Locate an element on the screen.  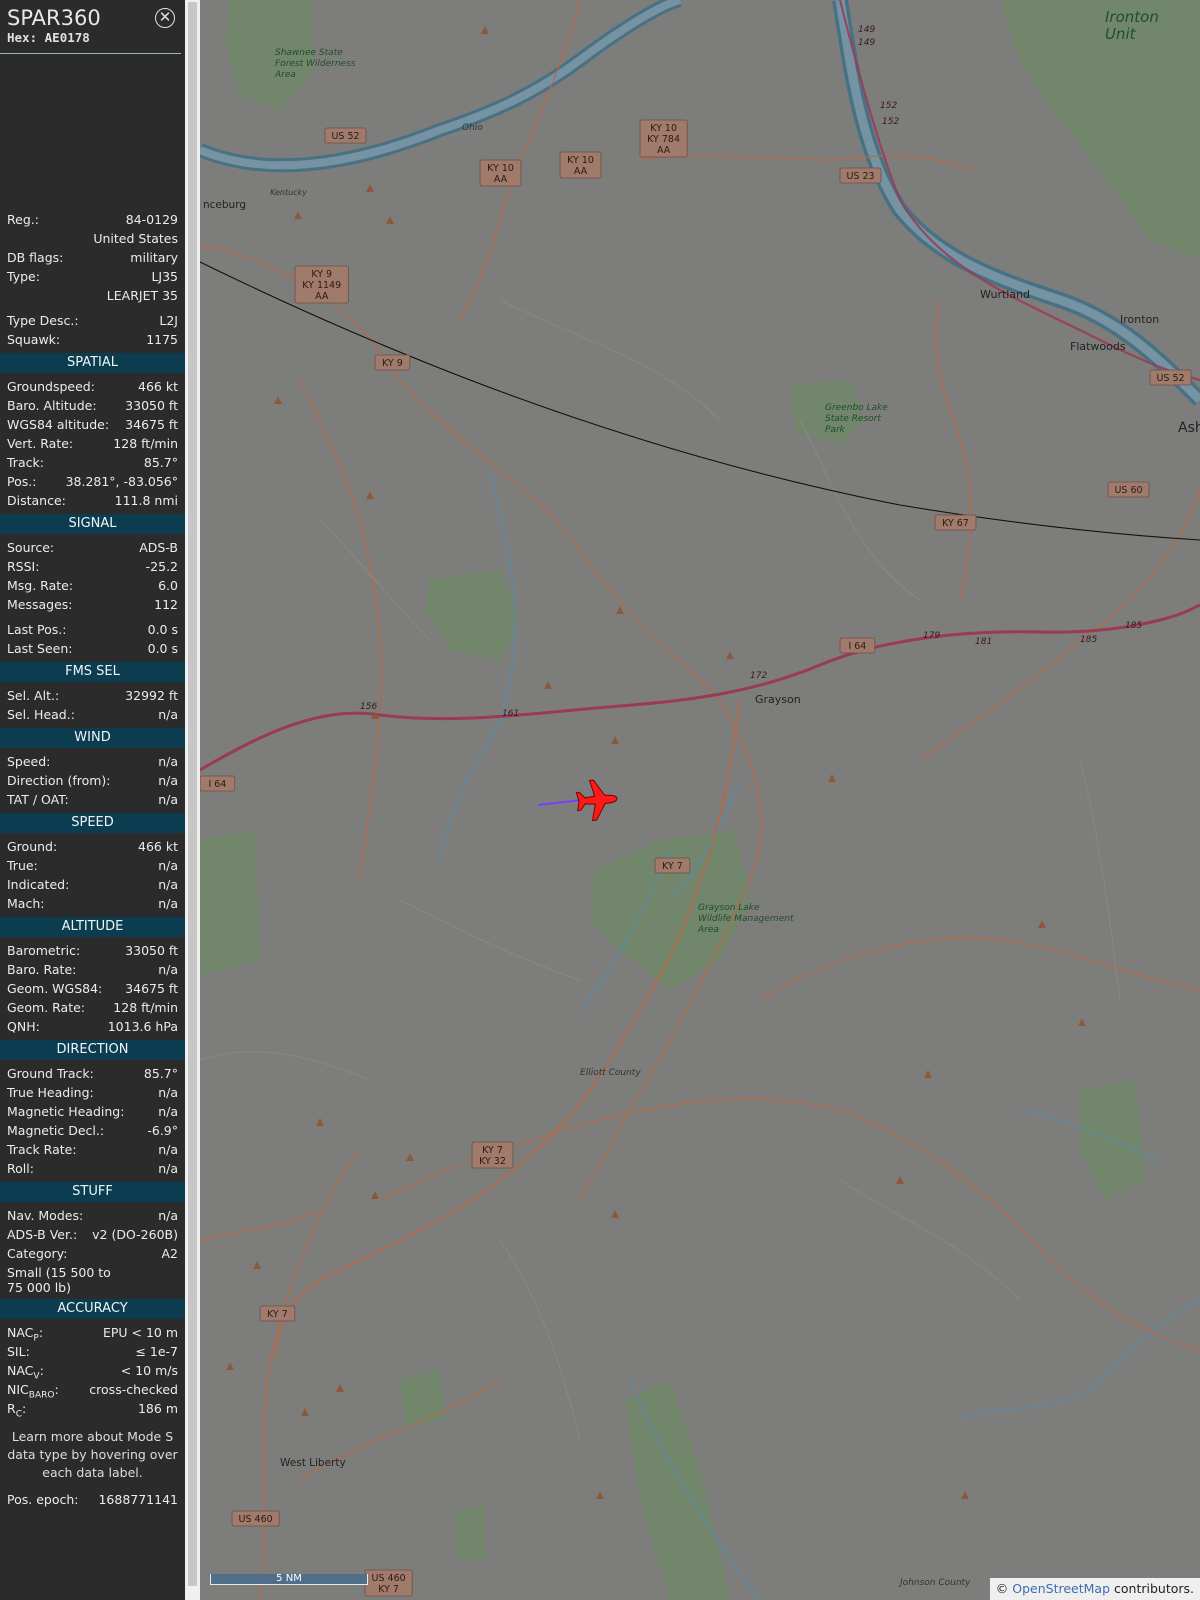
route-shield-label: AA is located at coordinates (581, 171).